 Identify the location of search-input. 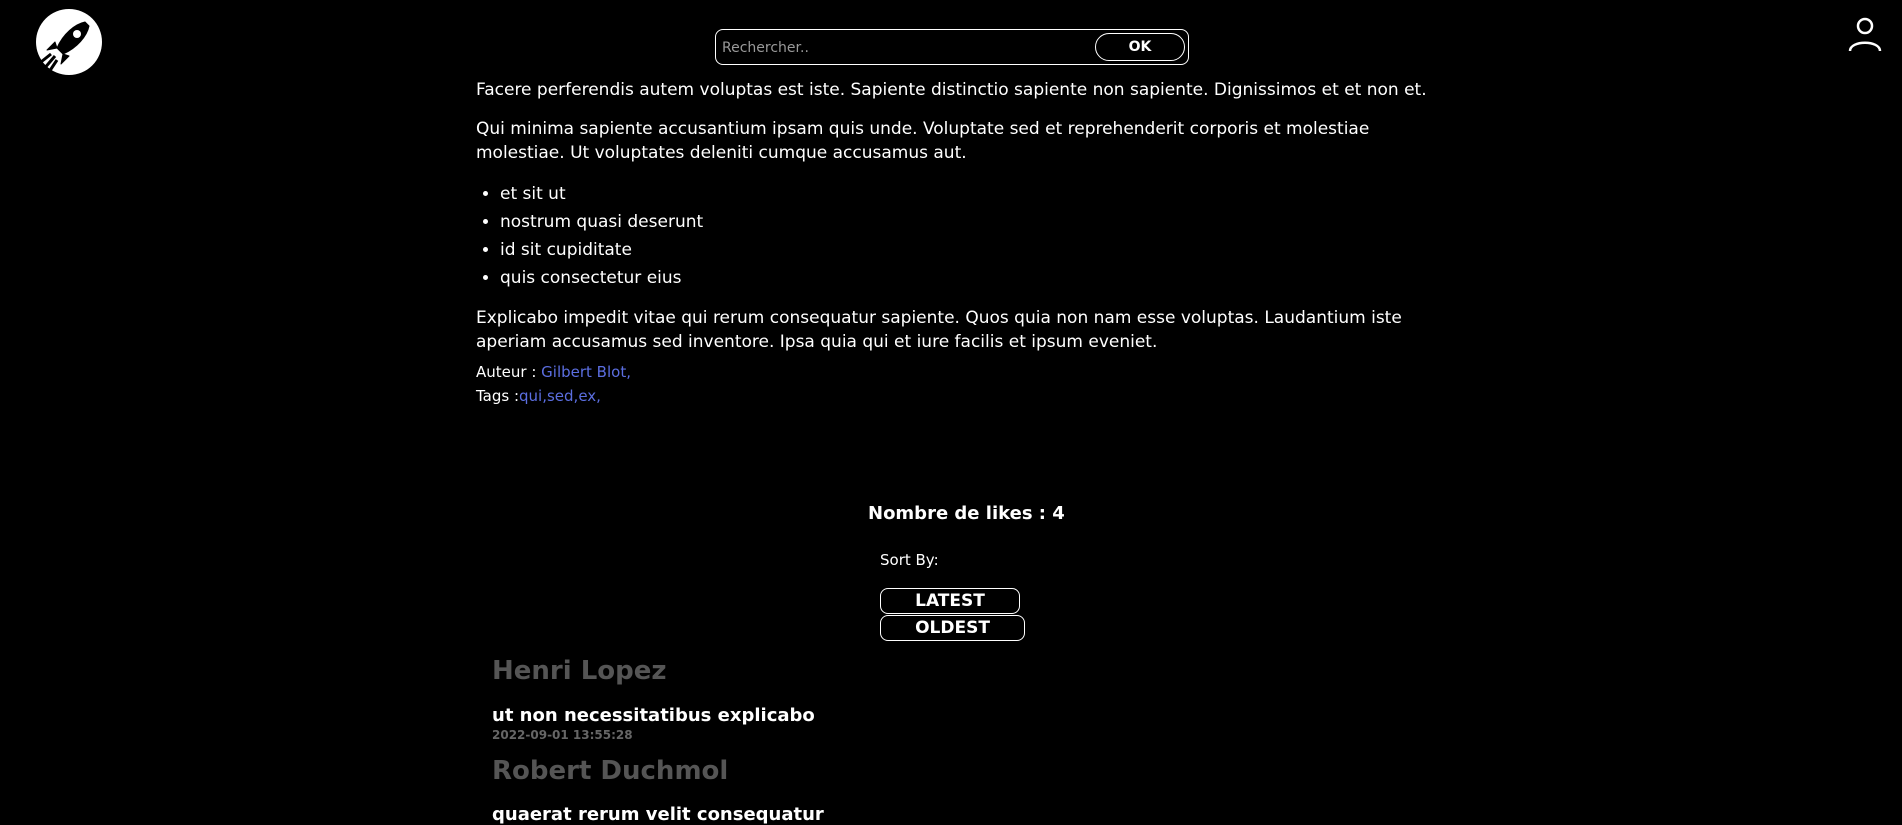
(907, 48).